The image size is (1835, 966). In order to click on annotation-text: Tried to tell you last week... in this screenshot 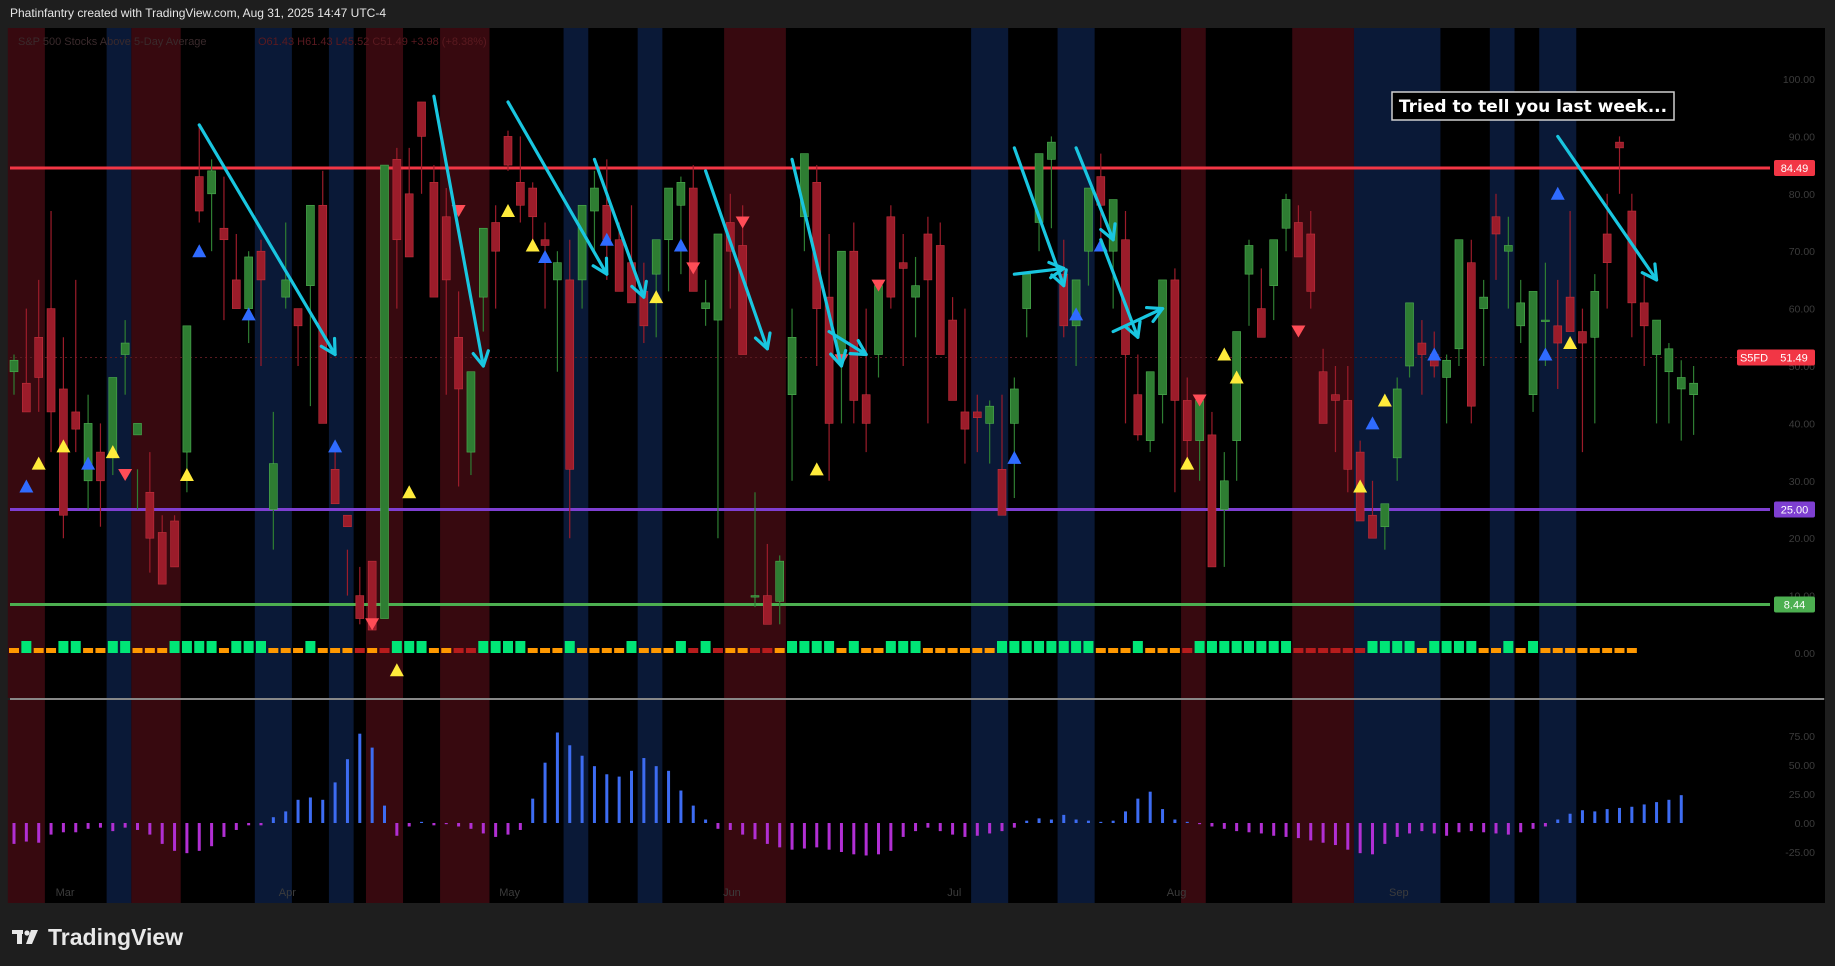, I will do `click(1533, 107)`.